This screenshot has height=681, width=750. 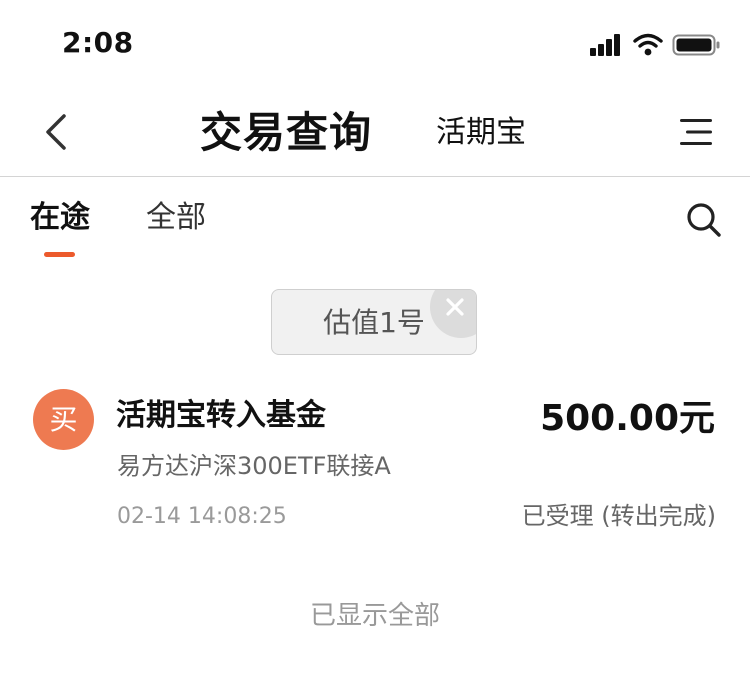 What do you see at coordinates (202, 516) in the screenshot?
I see `transaction-time: 02-14 14:08:25` at bounding box center [202, 516].